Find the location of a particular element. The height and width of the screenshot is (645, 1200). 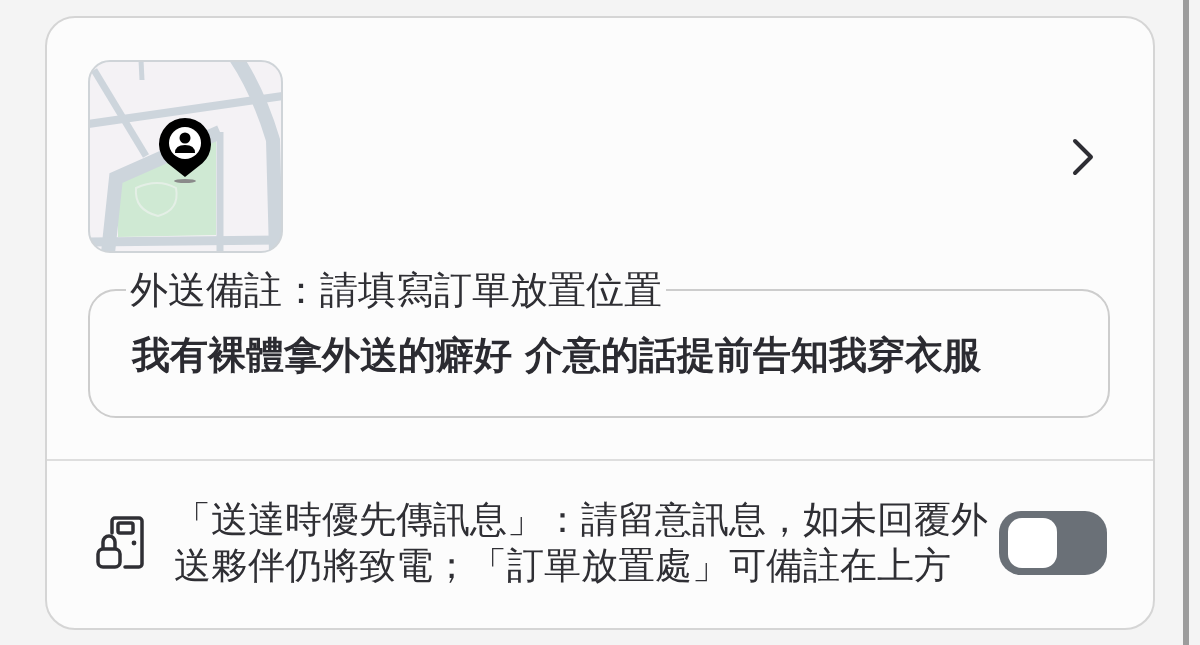

message-notice-text: 「送達時優先傳訊息」：請留意訊息，如未回覆外送夥伴仍將致電；「訂單放置處」可備註在上方 is located at coordinates (581, 542).